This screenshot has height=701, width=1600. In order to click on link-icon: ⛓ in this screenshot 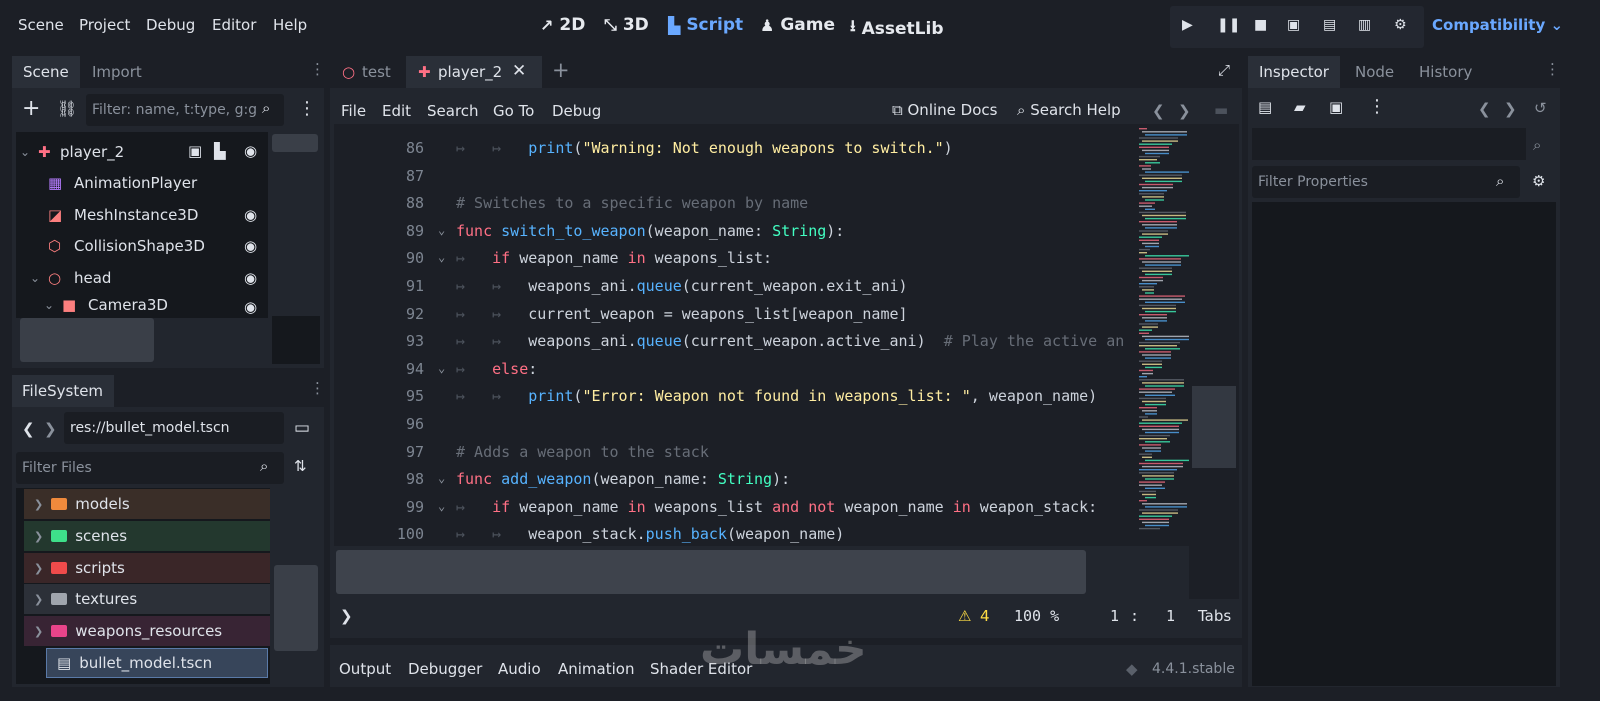, I will do `click(67, 108)`.